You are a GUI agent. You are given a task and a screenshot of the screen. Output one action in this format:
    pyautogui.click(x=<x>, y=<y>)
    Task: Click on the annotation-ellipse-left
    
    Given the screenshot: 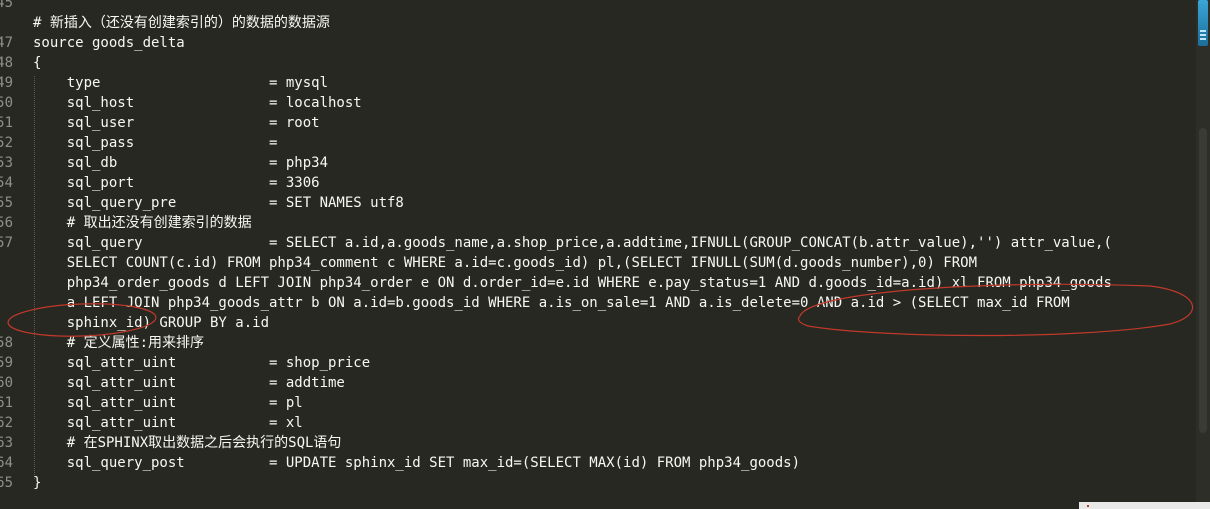 What is the action you would take?
    pyautogui.click(x=82, y=320)
    